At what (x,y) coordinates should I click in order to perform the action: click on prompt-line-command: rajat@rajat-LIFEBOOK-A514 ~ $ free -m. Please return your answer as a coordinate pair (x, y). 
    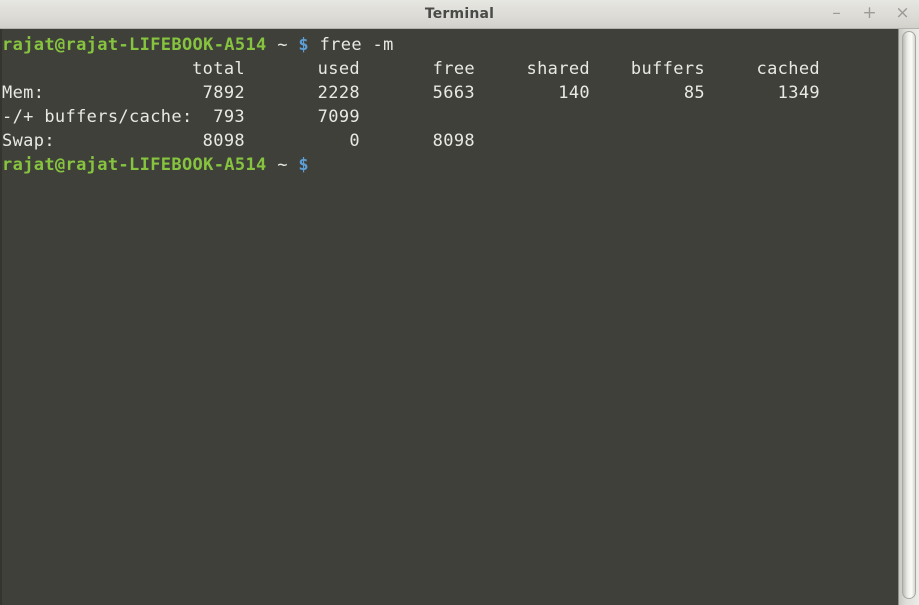
    Looking at the image, I should click on (450, 45).